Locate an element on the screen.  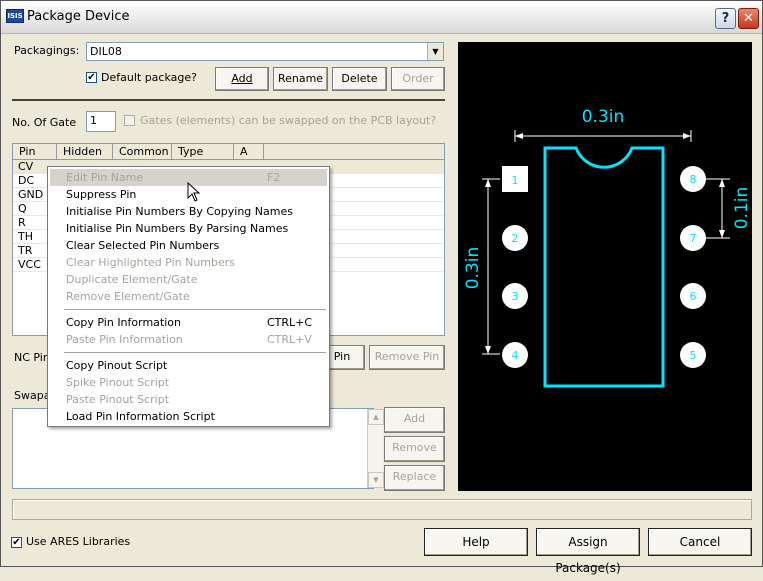
add-nc-pin-label: Pin is located at coordinates (342, 356).